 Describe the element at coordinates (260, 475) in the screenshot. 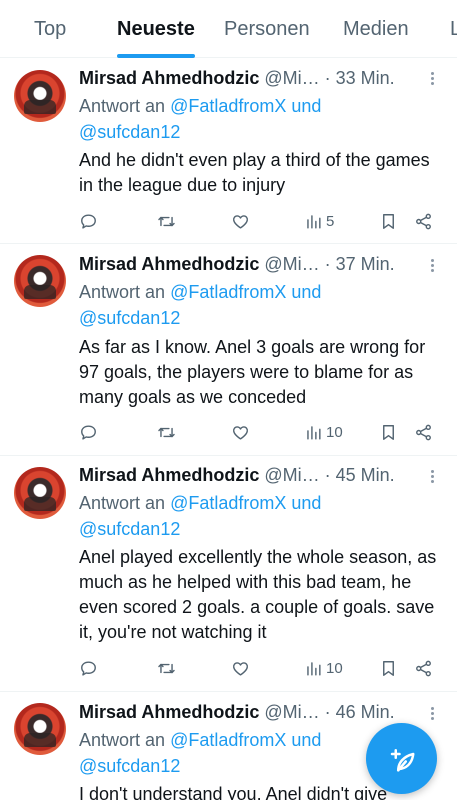

I see `tweet-header: Mirsad Ahmedhodzic @Mi… · 45 Min.` at that location.